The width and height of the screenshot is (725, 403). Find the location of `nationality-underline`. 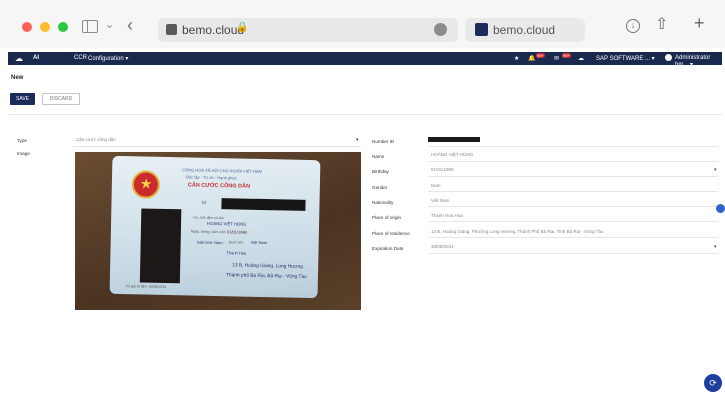

nationality-underline is located at coordinates (573, 206).